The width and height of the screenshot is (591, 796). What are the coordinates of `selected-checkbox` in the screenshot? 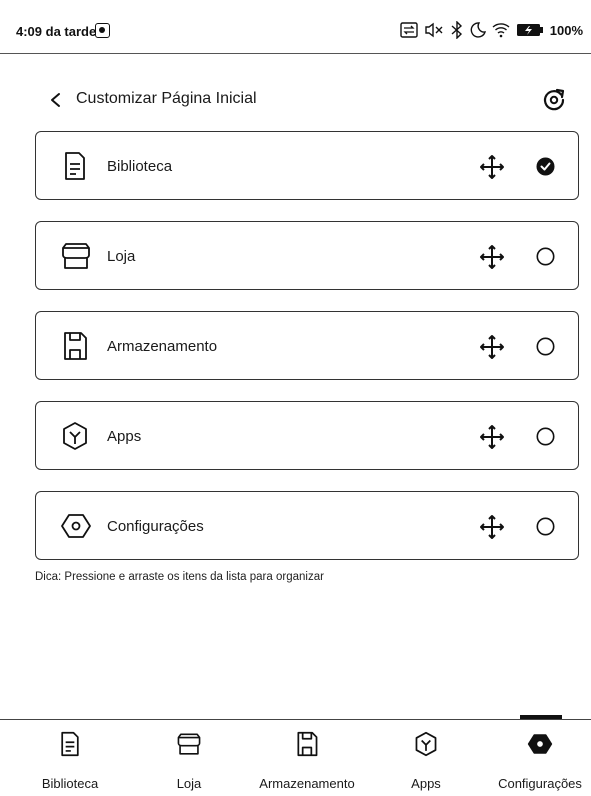 It's located at (545, 166).